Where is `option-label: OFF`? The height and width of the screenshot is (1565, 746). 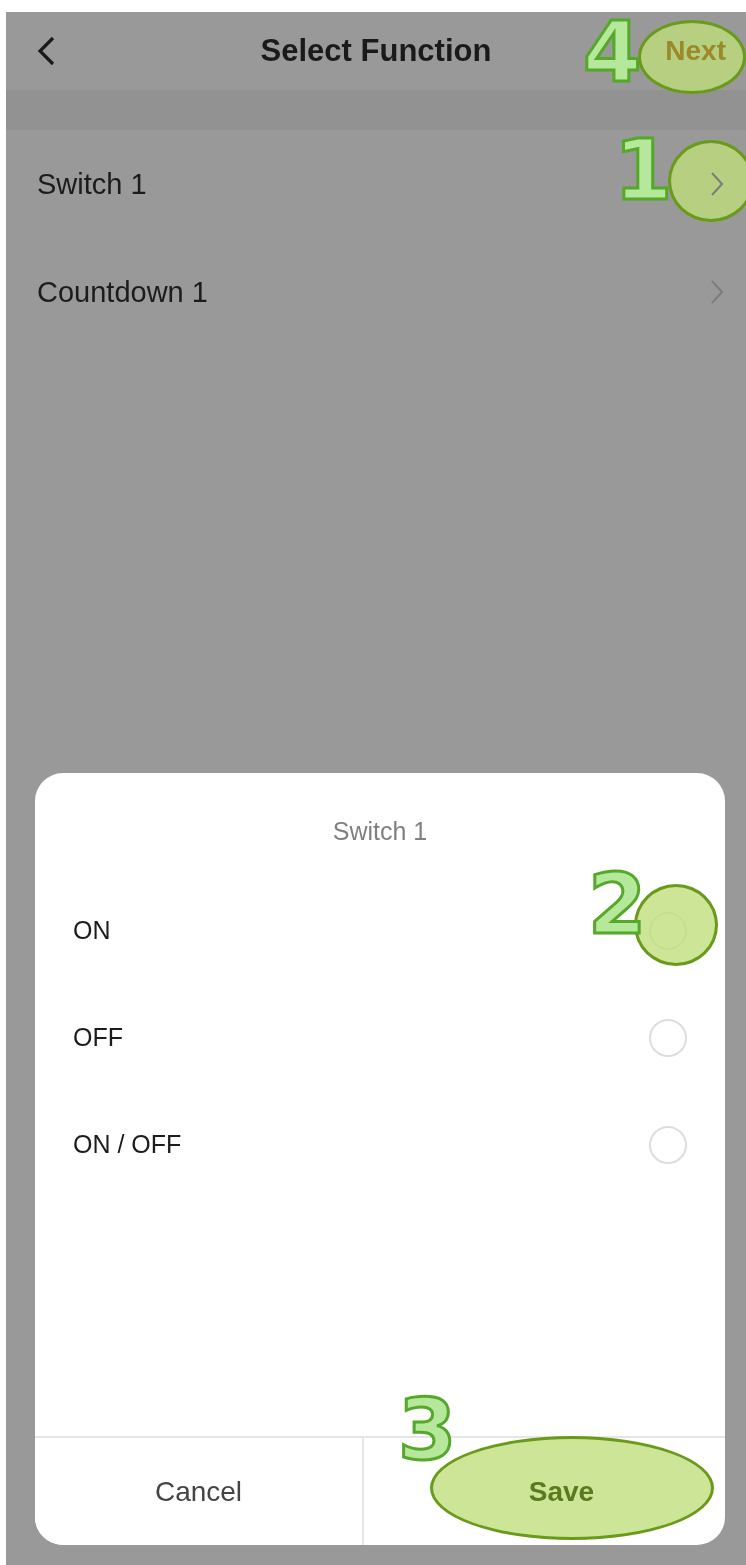 option-label: OFF is located at coordinates (98, 1037).